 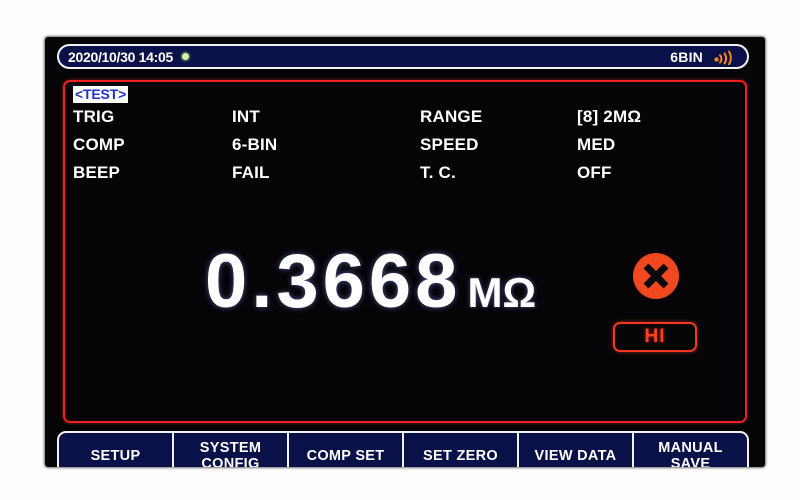 What do you see at coordinates (333, 281) in the screenshot?
I see `reading-value: 0.3668` at bounding box center [333, 281].